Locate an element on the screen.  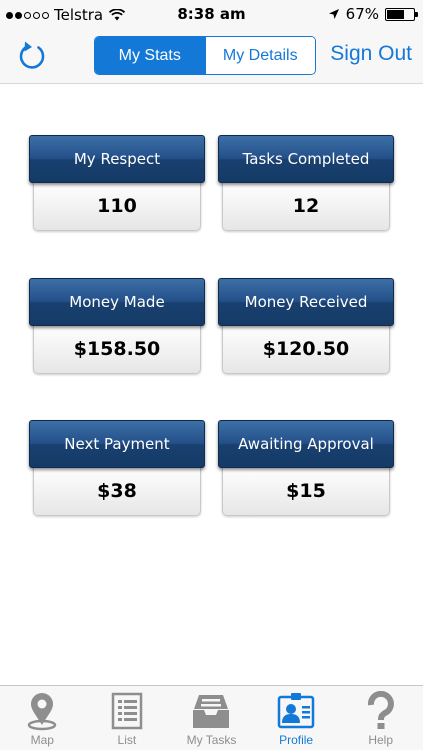
id-badge-icon is located at coordinates (296, 711).